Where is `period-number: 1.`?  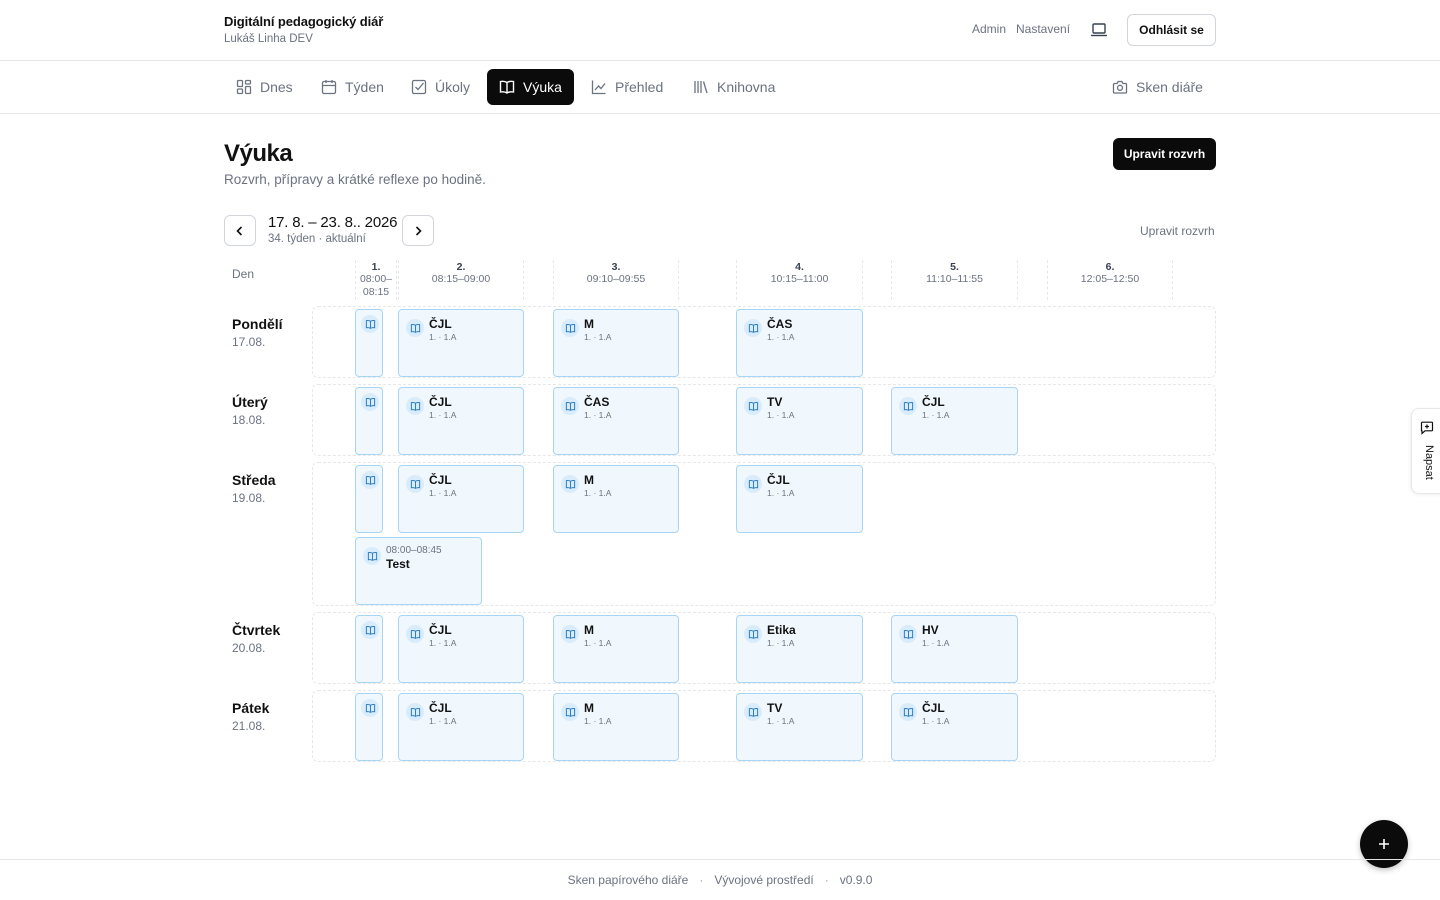 period-number: 1. is located at coordinates (376, 267).